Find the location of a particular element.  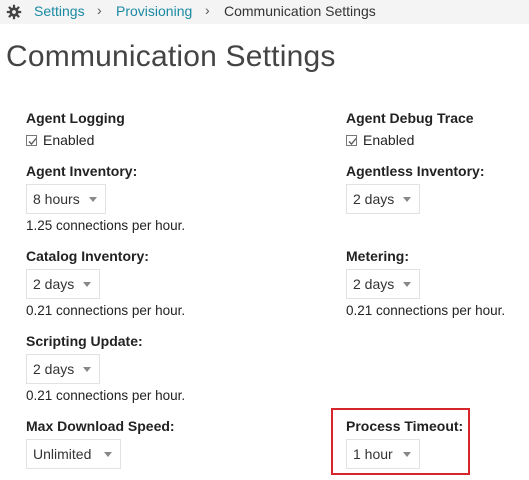

process-timeout-select: 1 hour is located at coordinates (383, 454).